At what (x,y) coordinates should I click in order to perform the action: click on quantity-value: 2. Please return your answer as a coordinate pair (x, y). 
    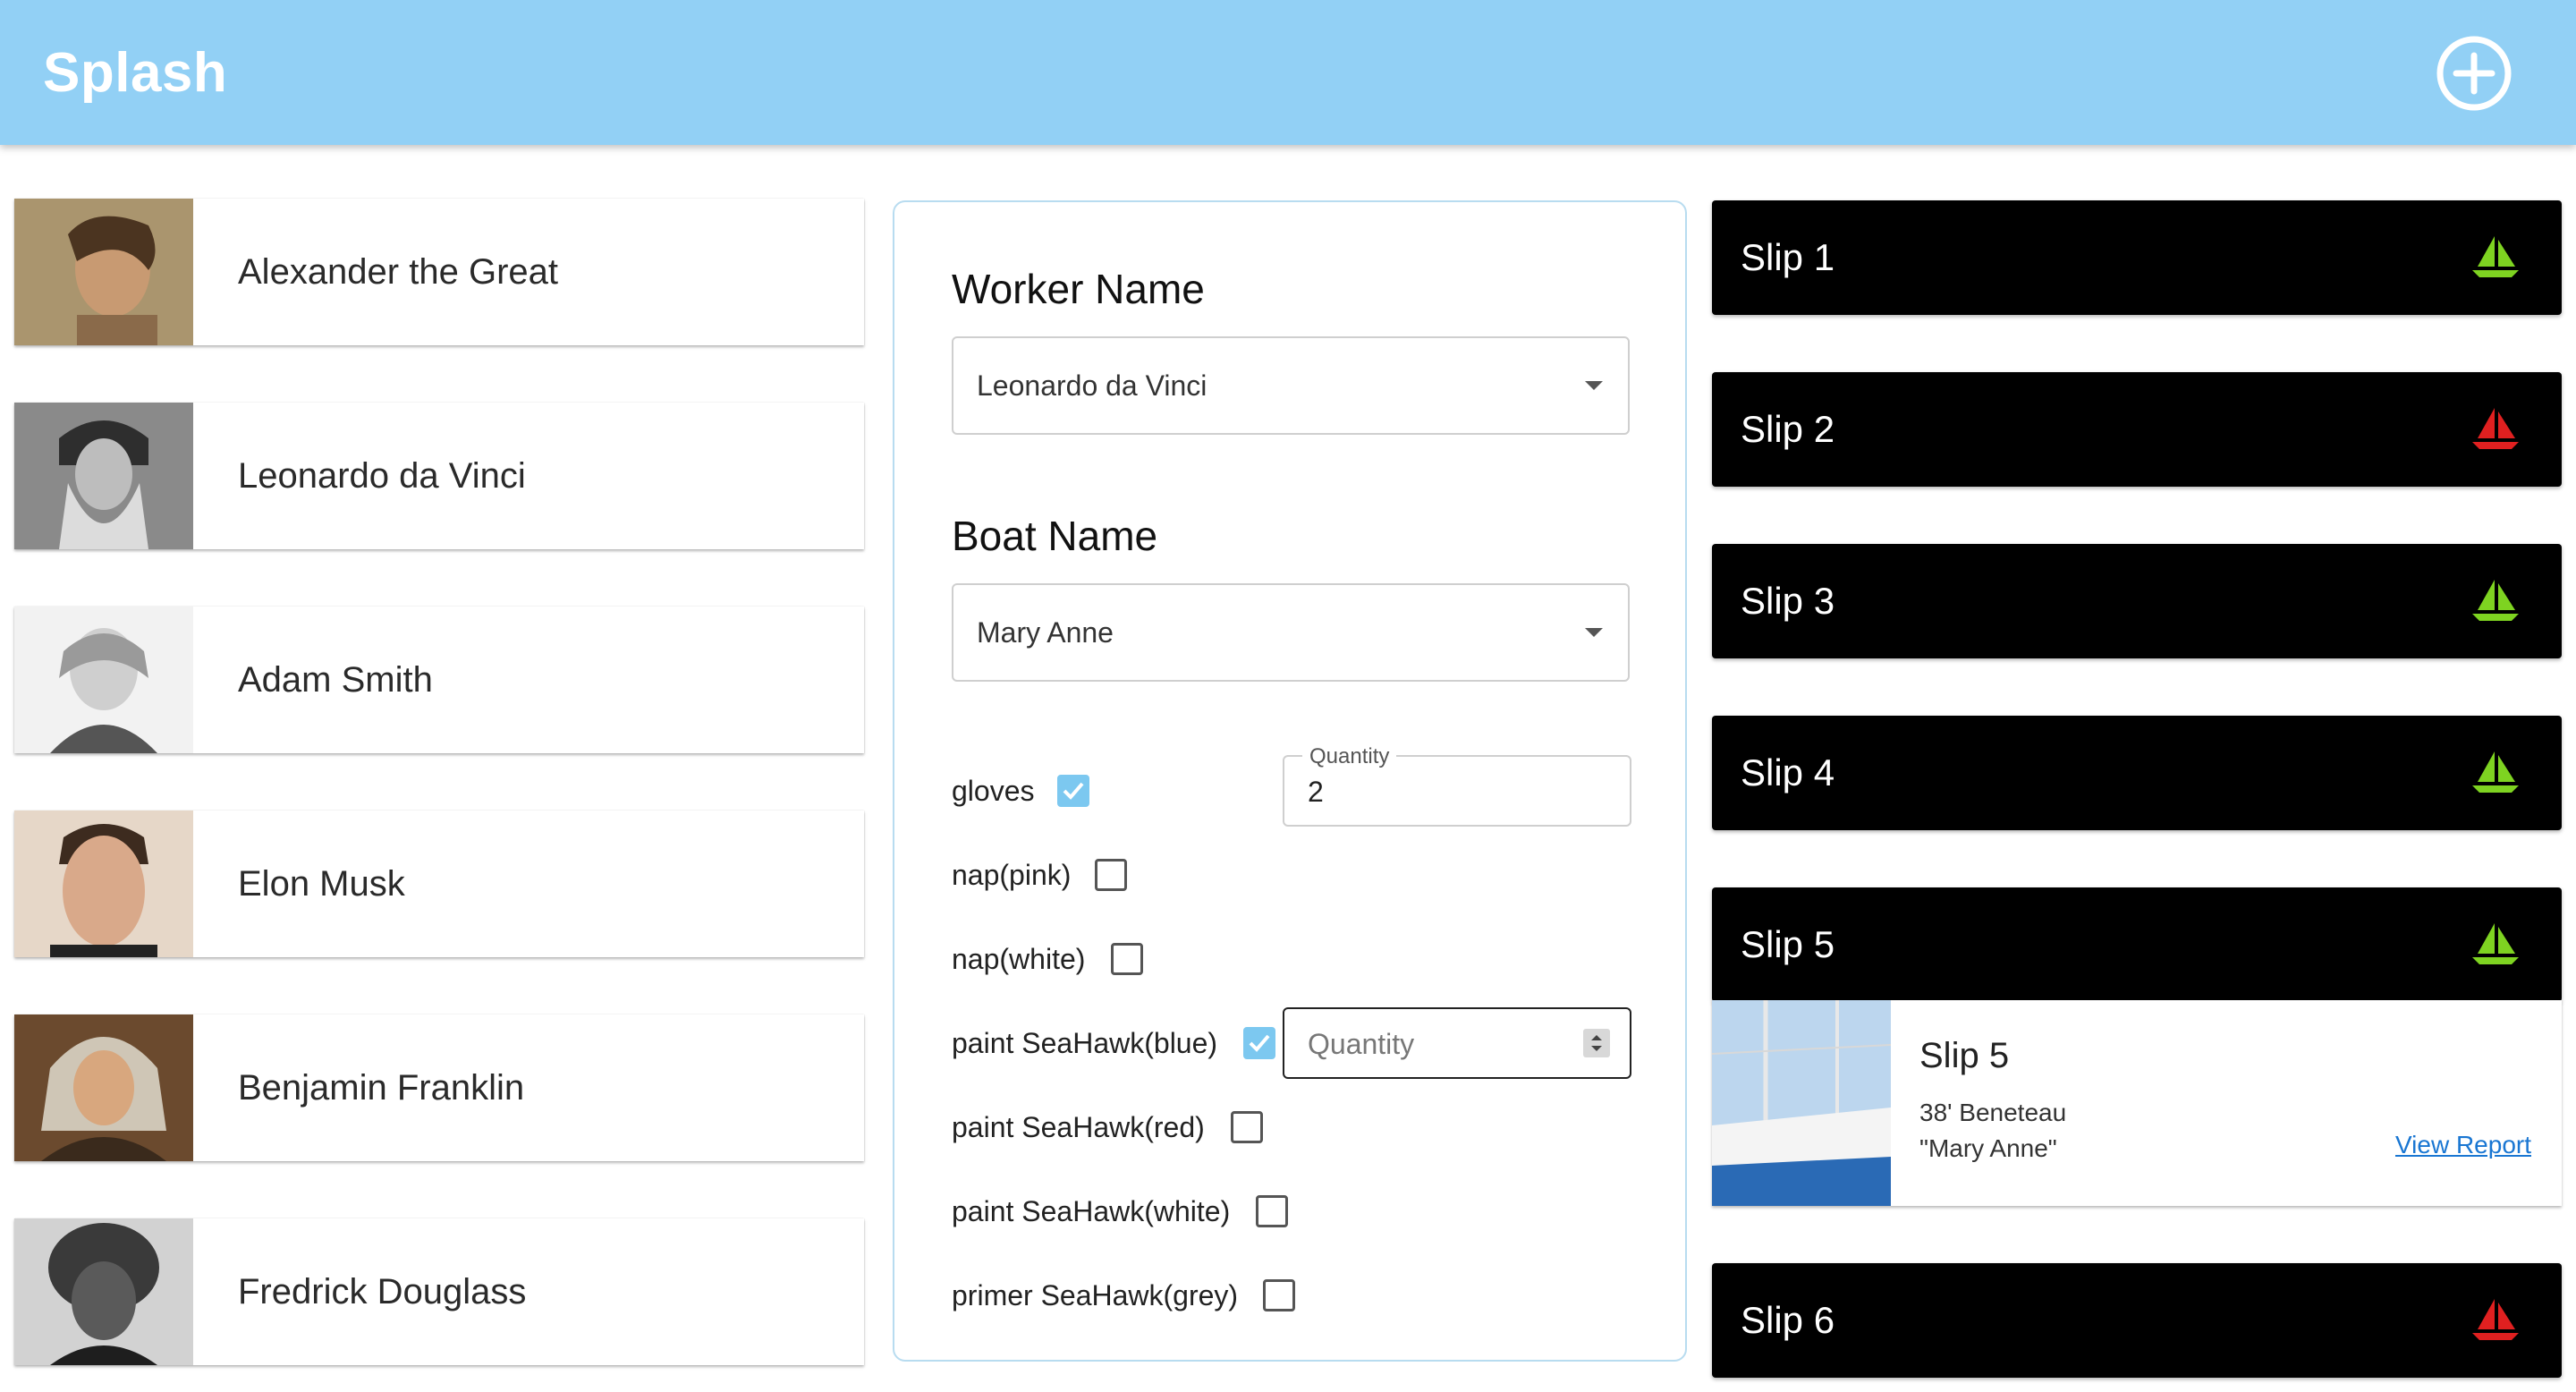
    Looking at the image, I should click on (1316, 792).